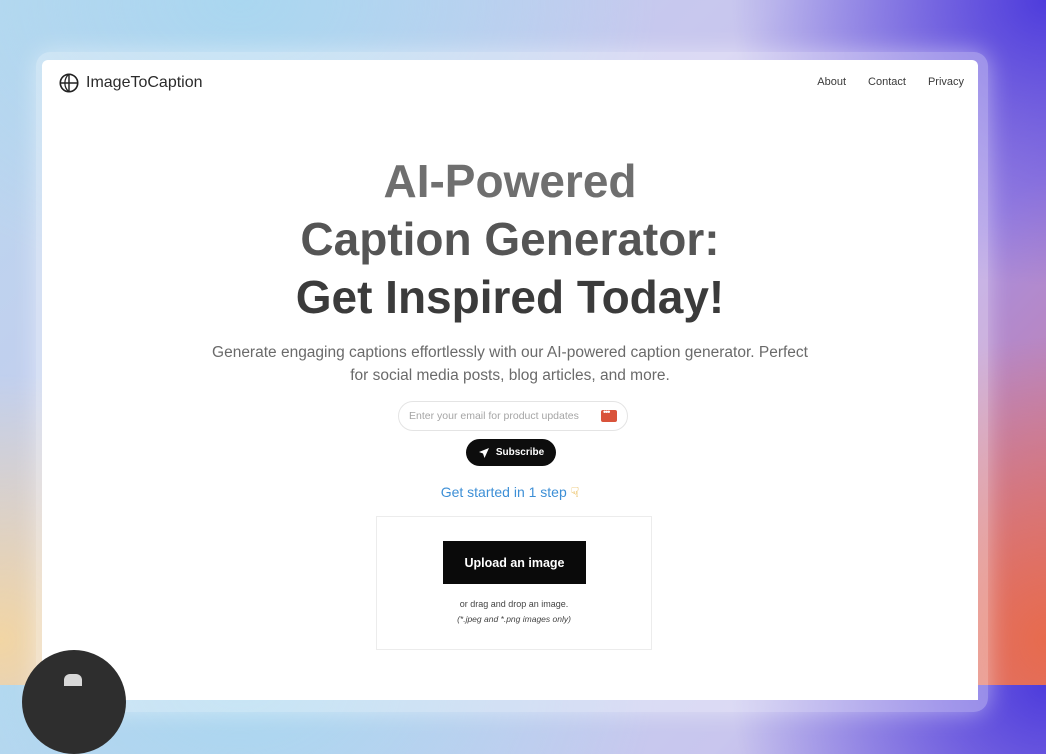 The height and width of the screenshot is (754, 1046). Describe the element at coordinates (510, 297) in the screenshot. I see `hero-title-line-3: Get Inspired Today!` at that location.